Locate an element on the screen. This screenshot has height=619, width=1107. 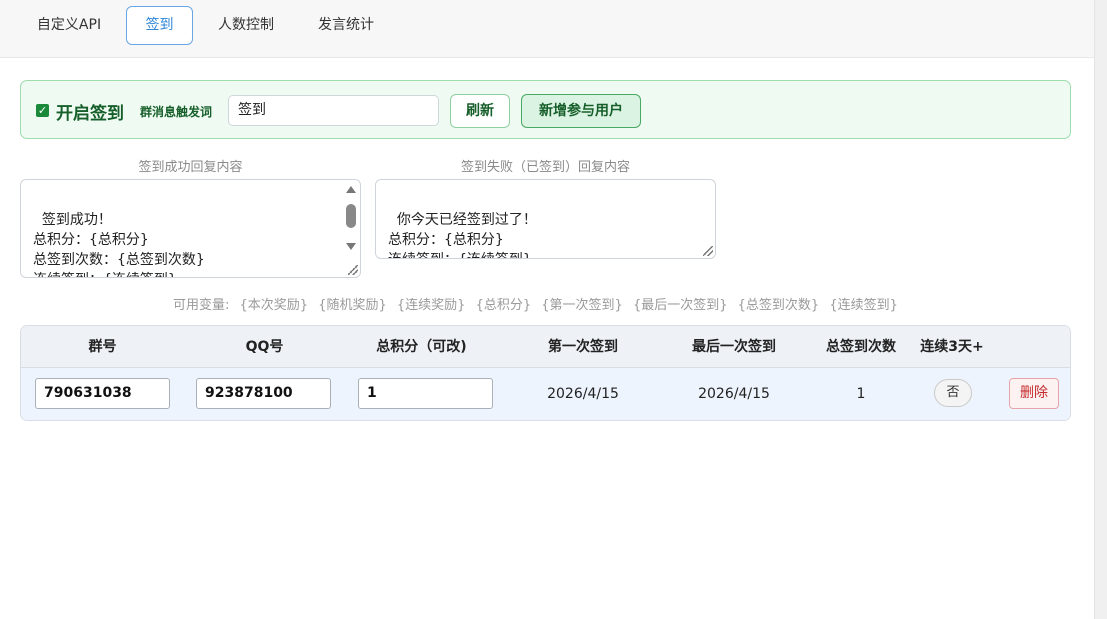
variable-tag: {总签到次数} is located at coordinates (778, 305).